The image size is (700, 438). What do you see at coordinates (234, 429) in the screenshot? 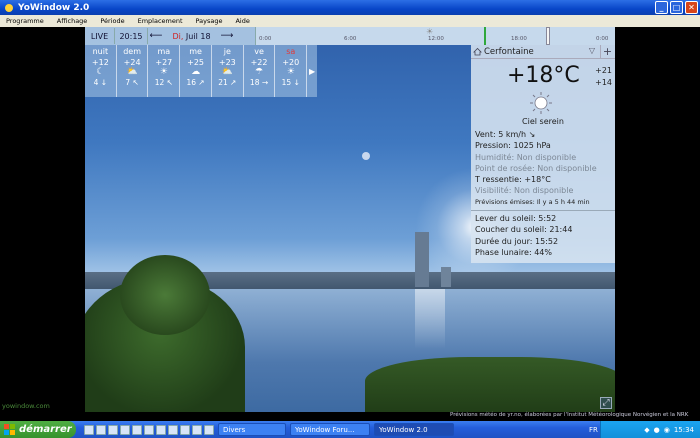
I see `task-label: Divers` at bounding box center [234, 429].